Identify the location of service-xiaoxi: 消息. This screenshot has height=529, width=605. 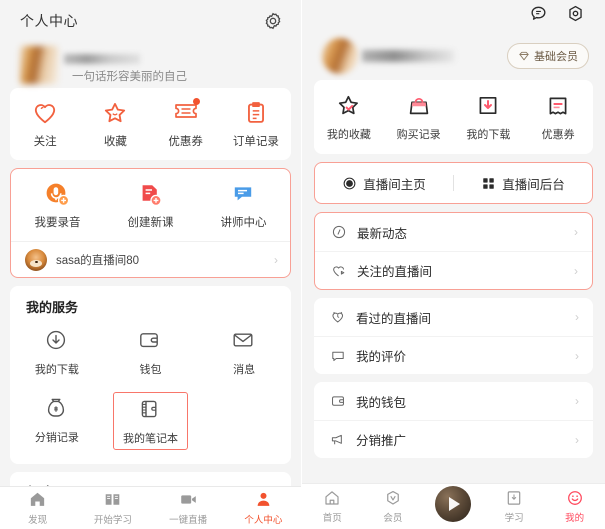
(244, 352).